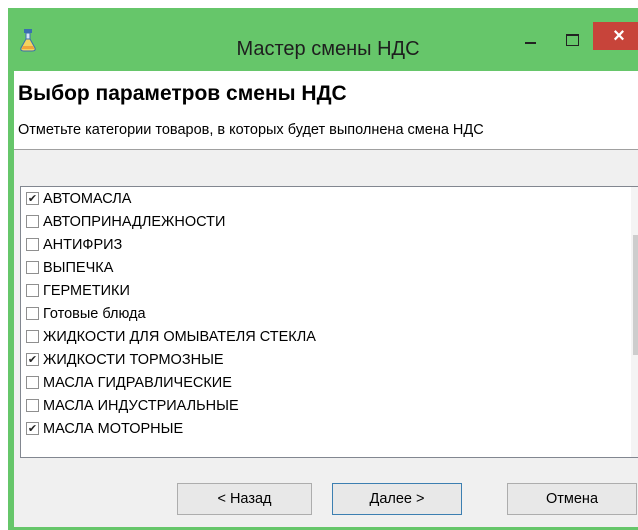 The image size is (638, 530). What do you see at coordinates (141, 405) in the screenshot?
I see `category-label: МАСЛА ИНДУСТРИАЛЬНЫЕ` at bounding box center [141, 405].